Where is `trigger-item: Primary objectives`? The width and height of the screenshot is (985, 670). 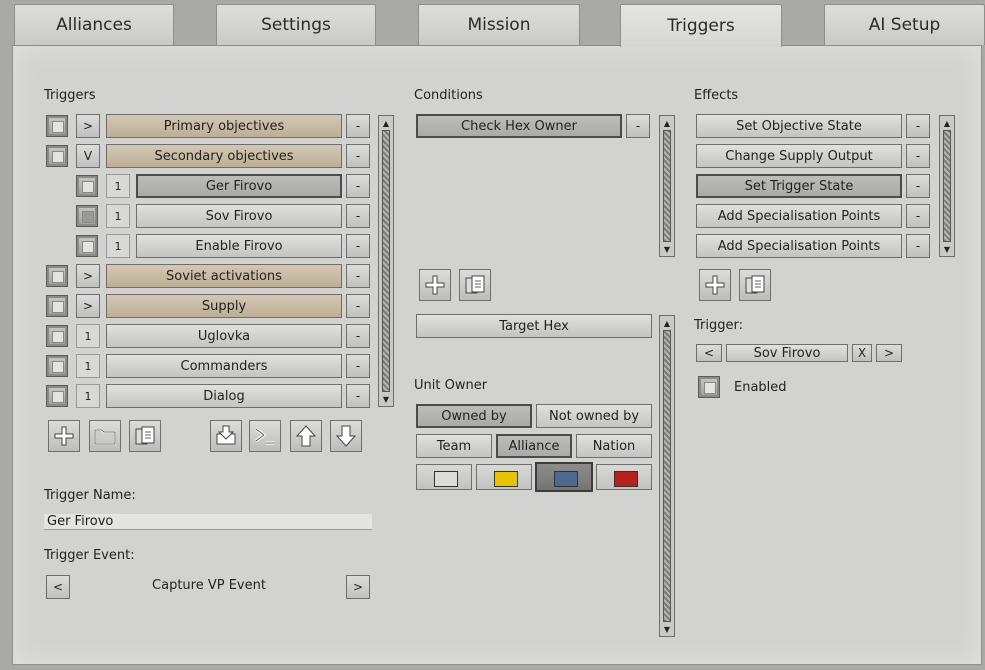
trigger-item: Primary objectives is located at coordinates (224, 126).